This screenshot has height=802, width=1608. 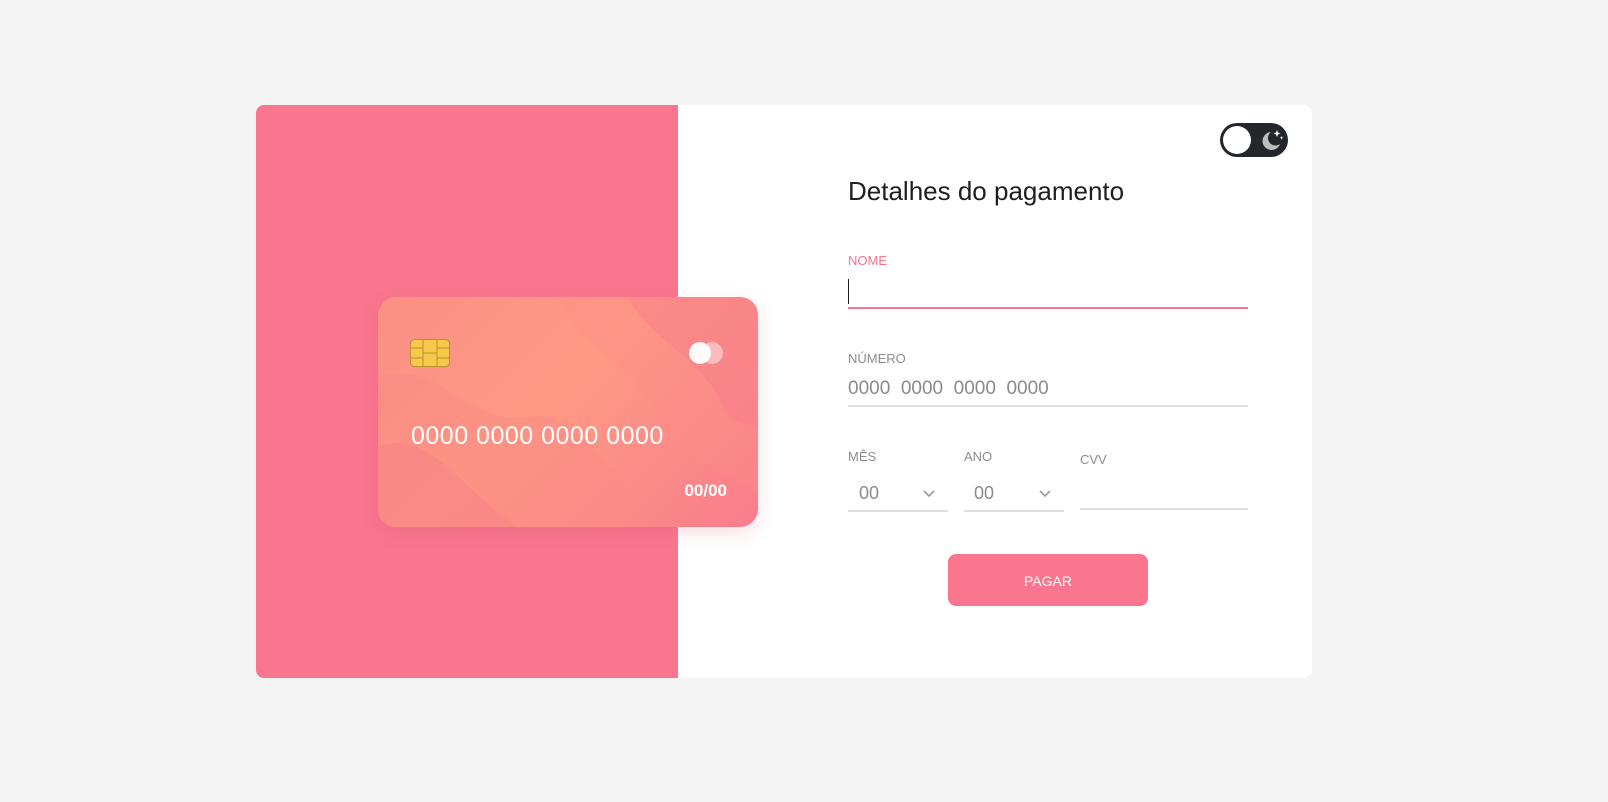 What do you see at coordinates (869, 493) in the screenshot?
I see `month-select: 00` at bounding box center [869, 493].